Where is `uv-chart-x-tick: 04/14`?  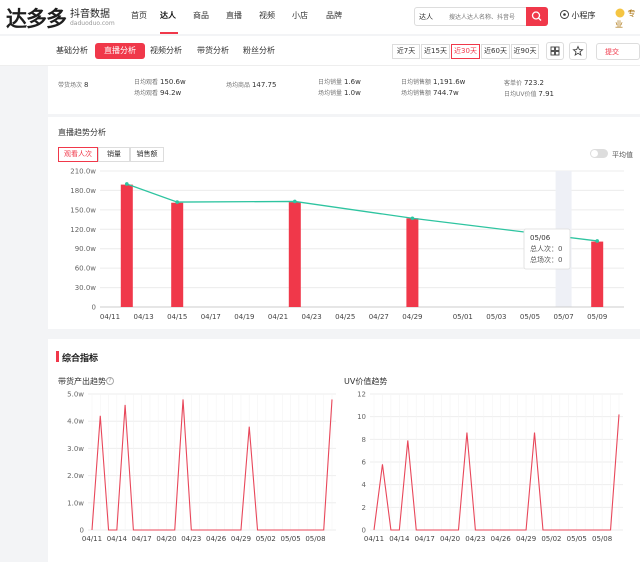
uv-chart-x-tick: 04/14 is located at coordinates (399, 539).